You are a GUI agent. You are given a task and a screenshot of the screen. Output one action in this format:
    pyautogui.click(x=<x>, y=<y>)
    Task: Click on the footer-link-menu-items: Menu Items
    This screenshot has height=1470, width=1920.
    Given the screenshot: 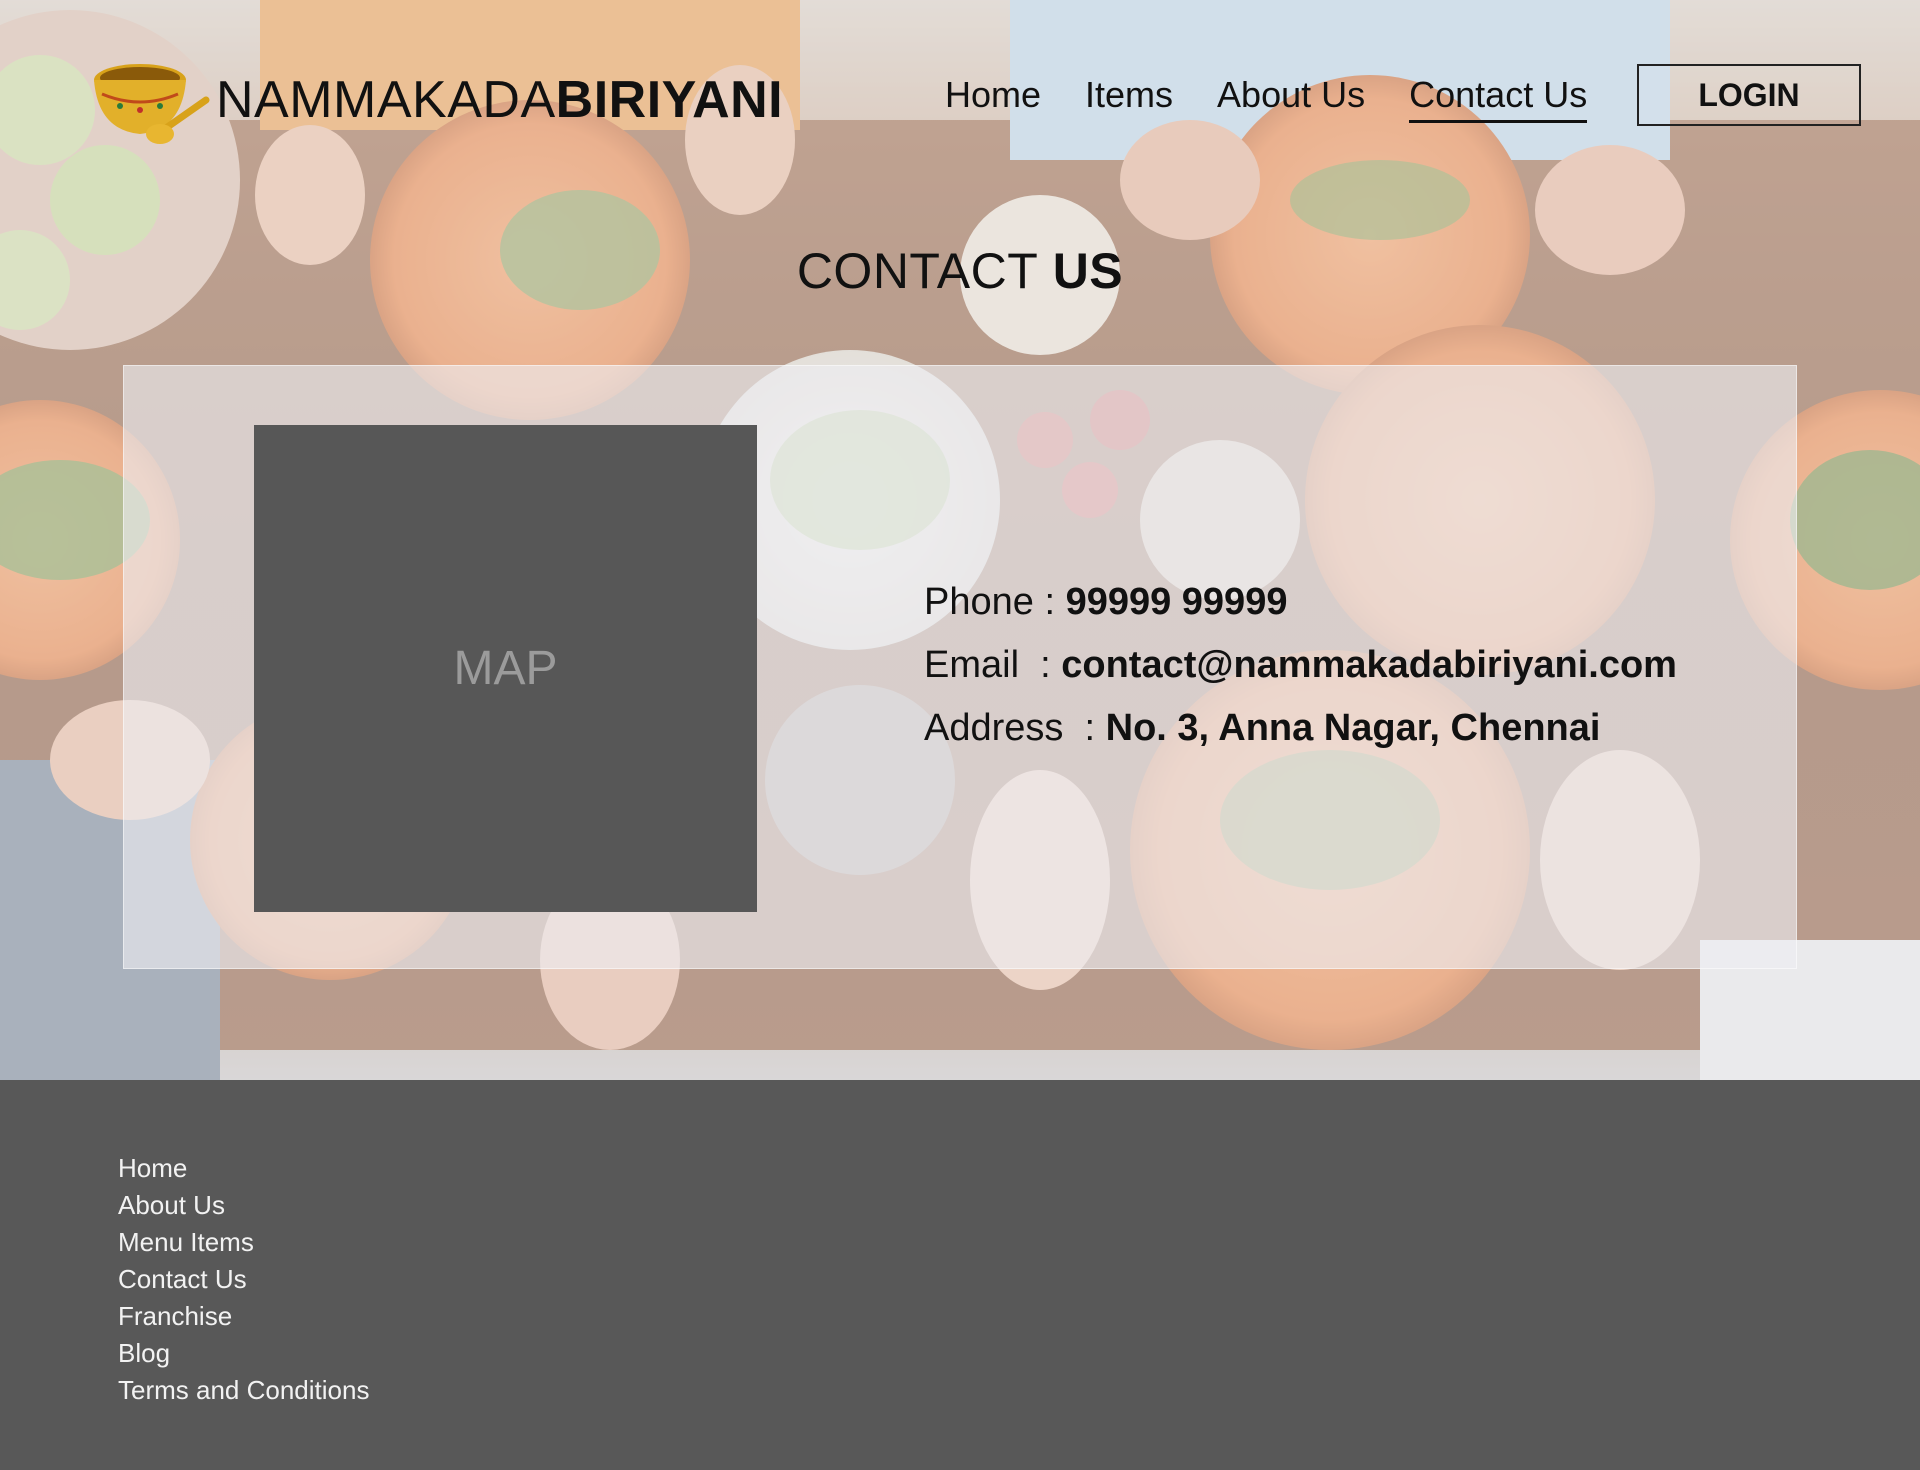 What is the action you would take?
    pyautogui.click(x=243, y=1242)
    